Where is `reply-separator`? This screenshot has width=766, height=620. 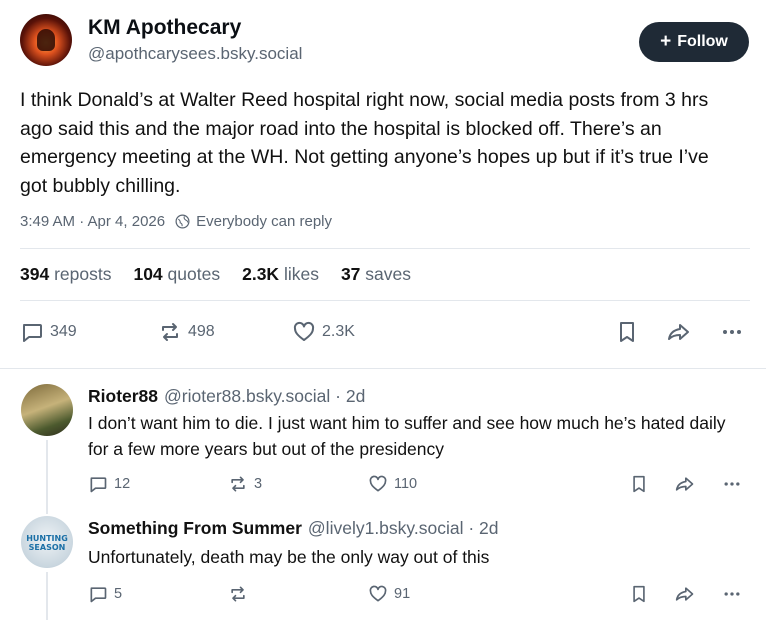
reply-separator is located at coordinates (383, 368).